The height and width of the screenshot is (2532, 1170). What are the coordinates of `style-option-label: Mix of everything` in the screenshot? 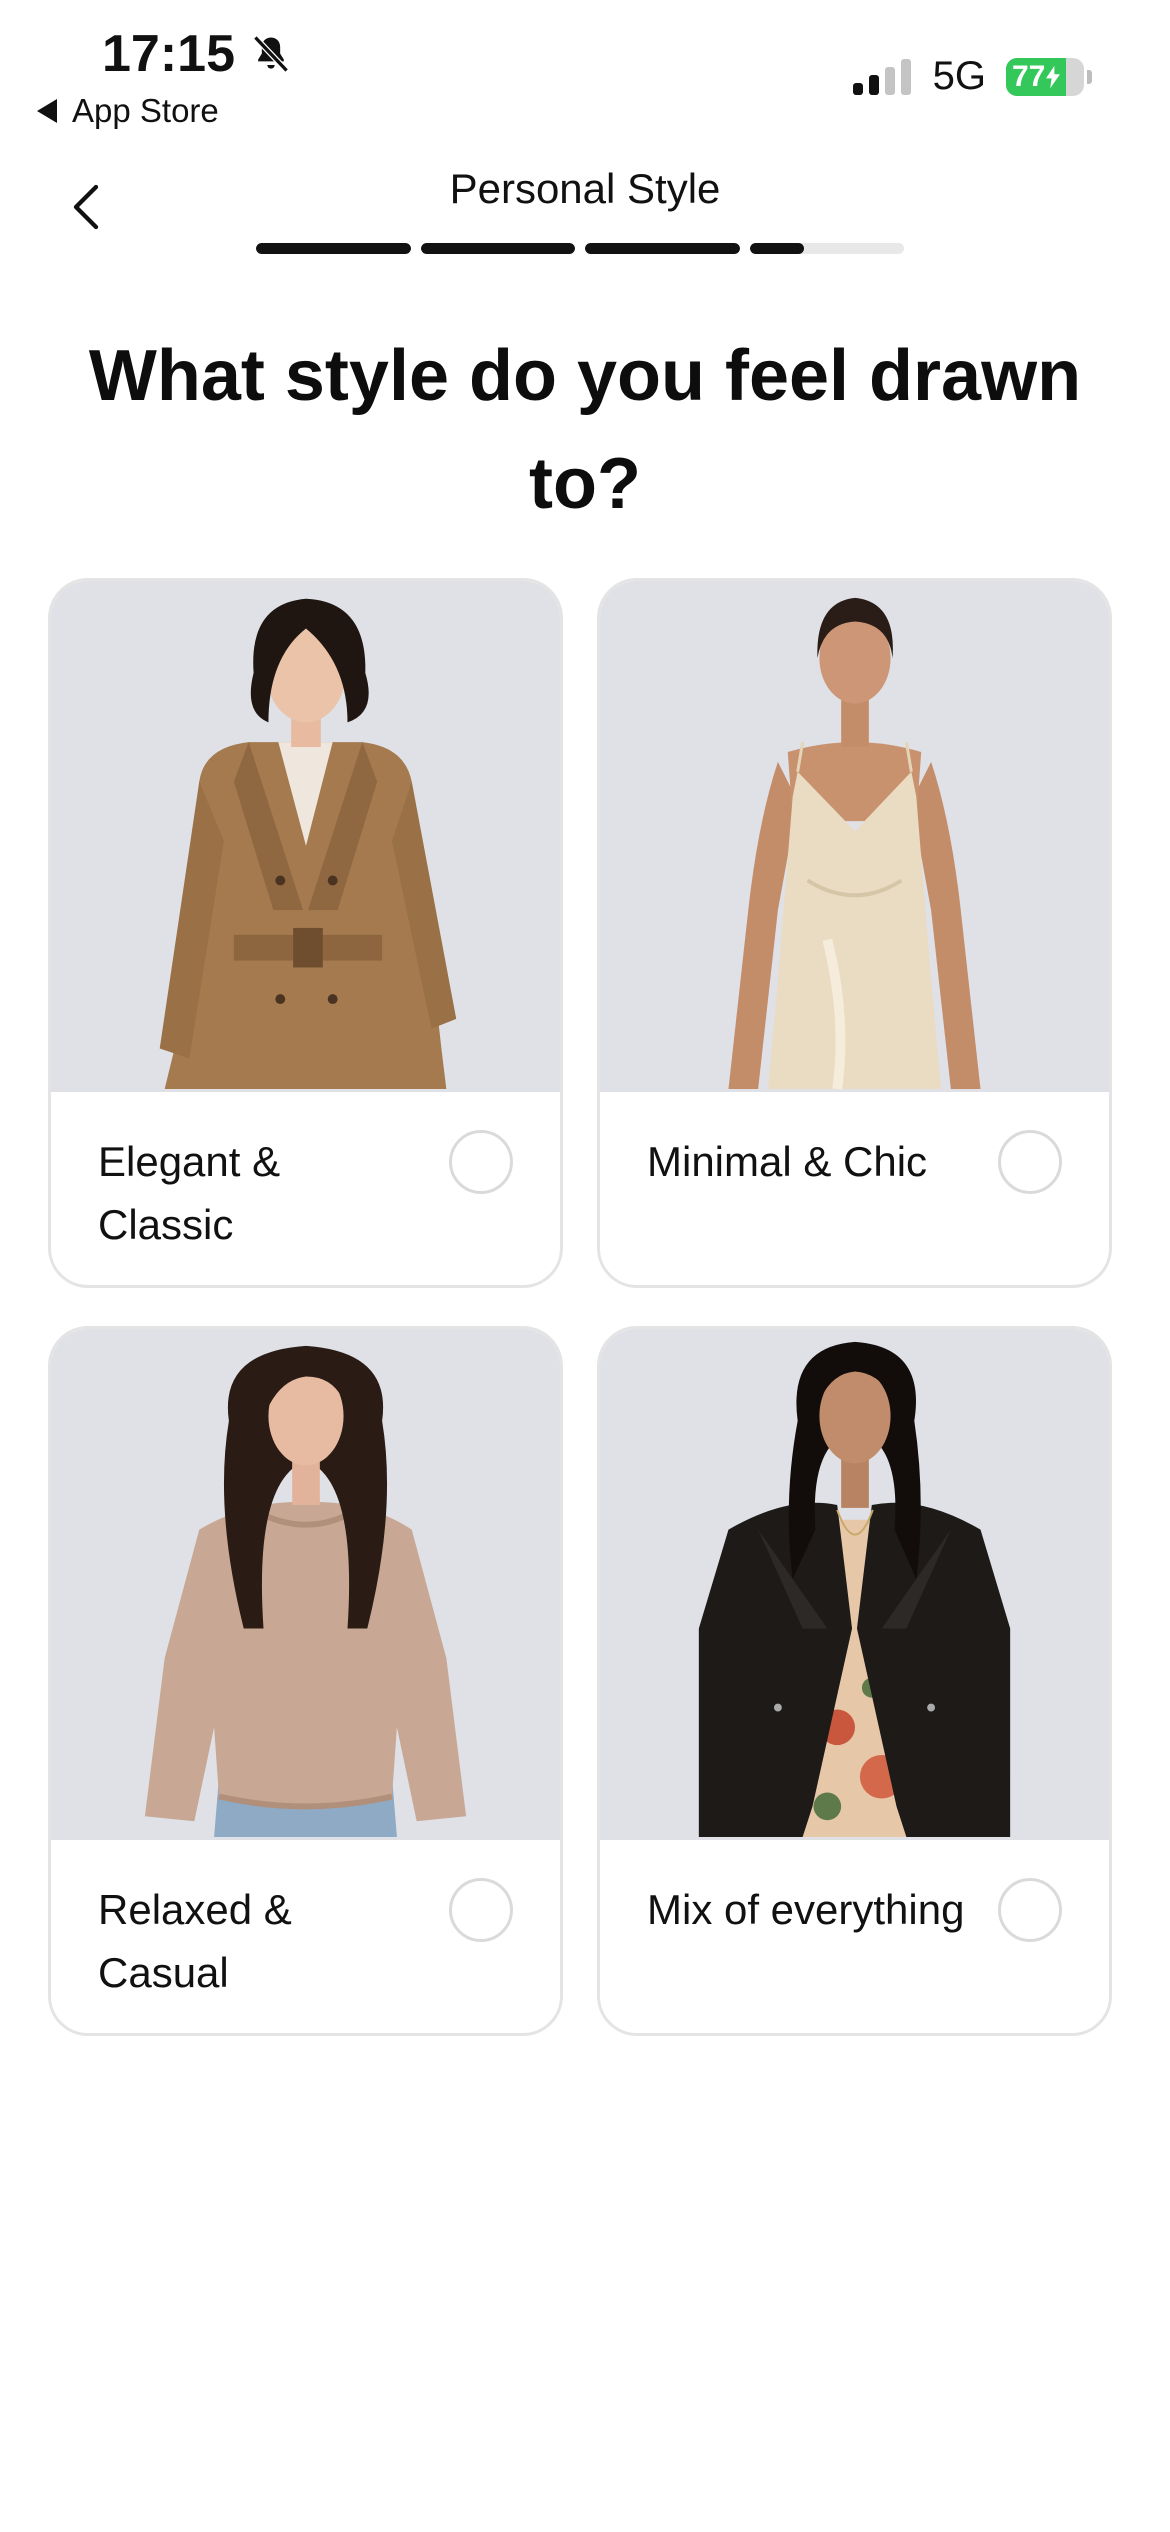 It's located at (806, 1909).